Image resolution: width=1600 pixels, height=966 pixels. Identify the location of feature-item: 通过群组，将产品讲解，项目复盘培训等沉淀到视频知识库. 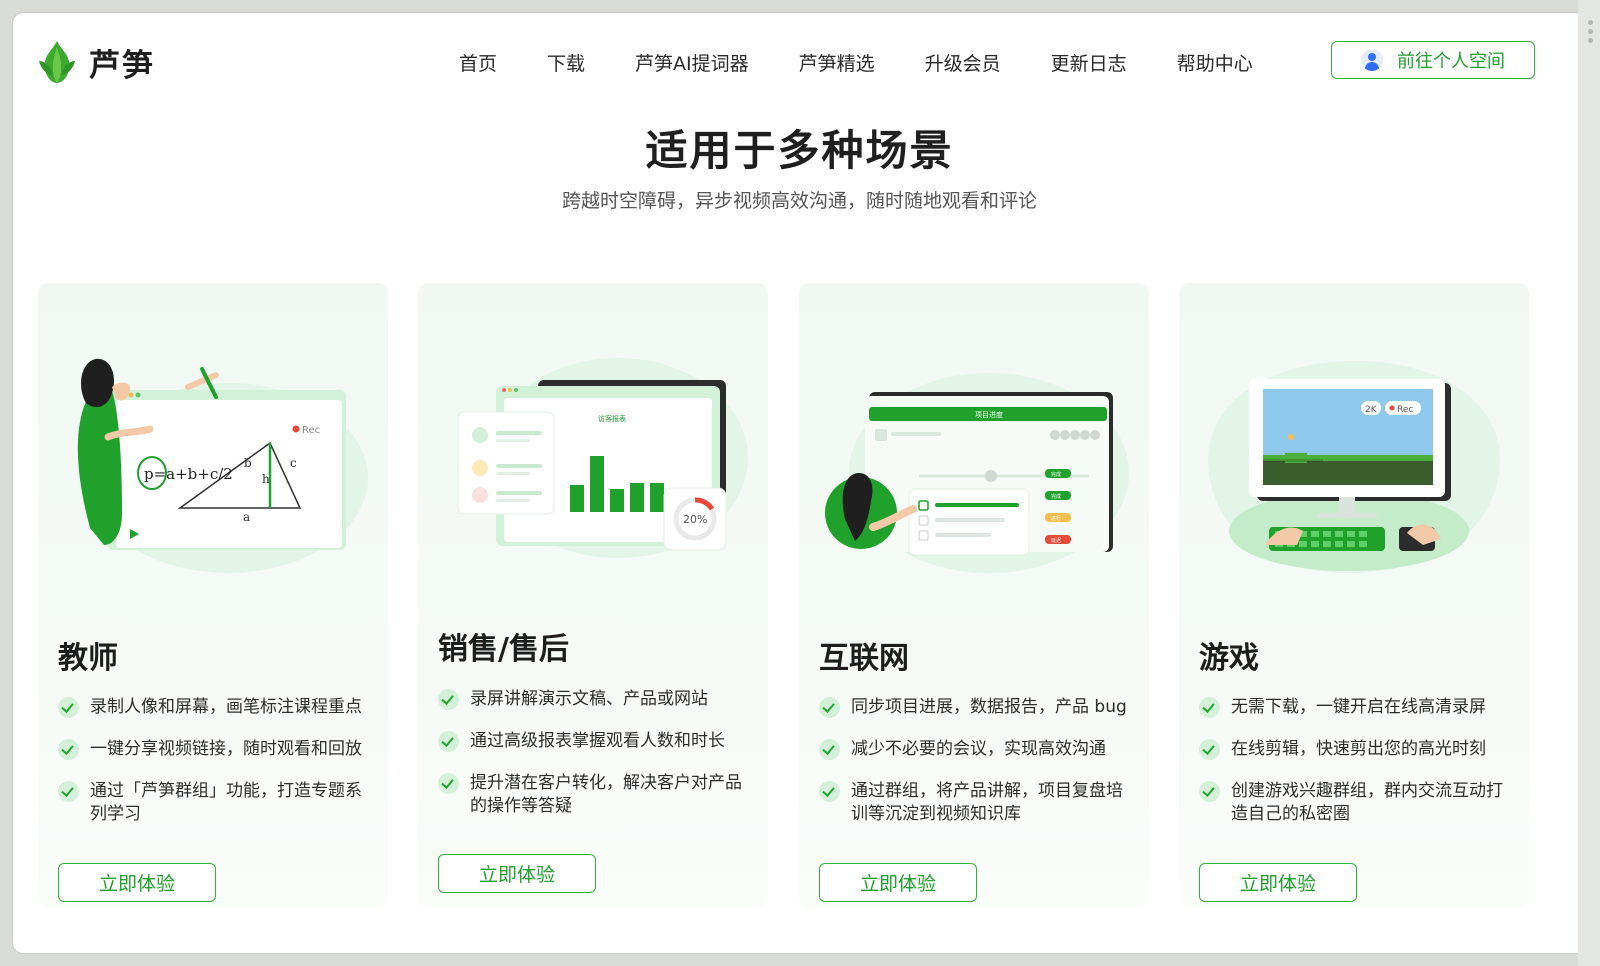
(979, 803).